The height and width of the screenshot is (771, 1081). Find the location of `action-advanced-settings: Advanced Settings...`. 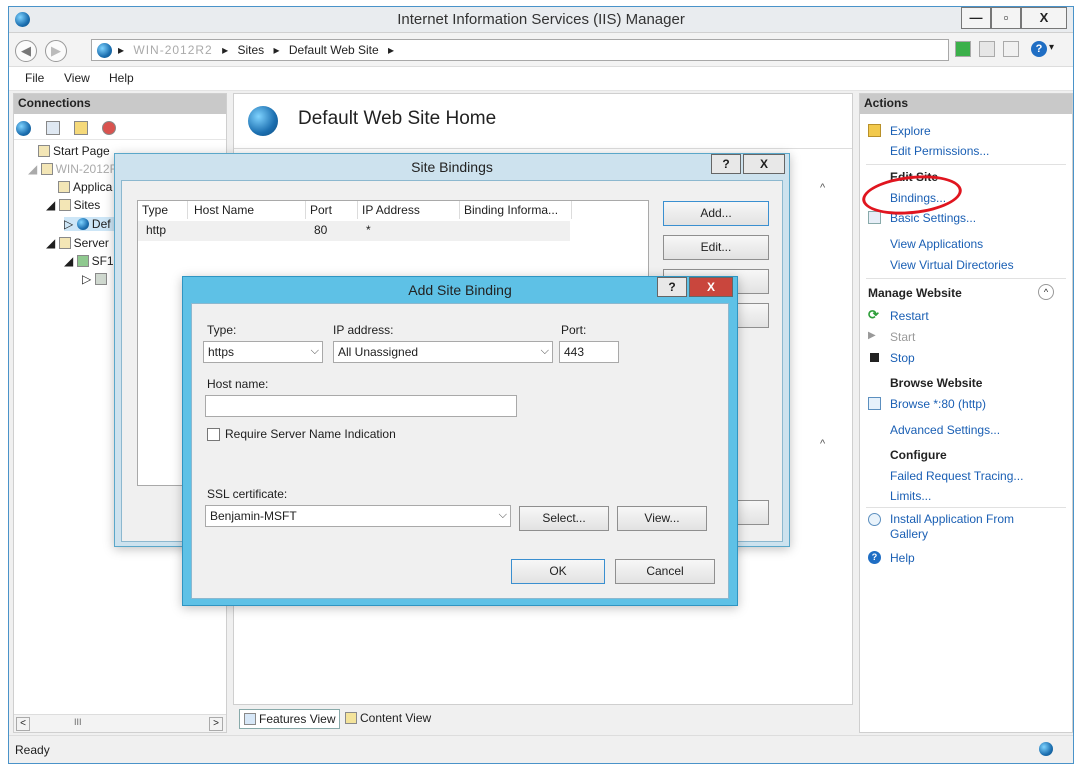

action-advanced-settings: Advanced Settings... is located at coordinates (945, 430).